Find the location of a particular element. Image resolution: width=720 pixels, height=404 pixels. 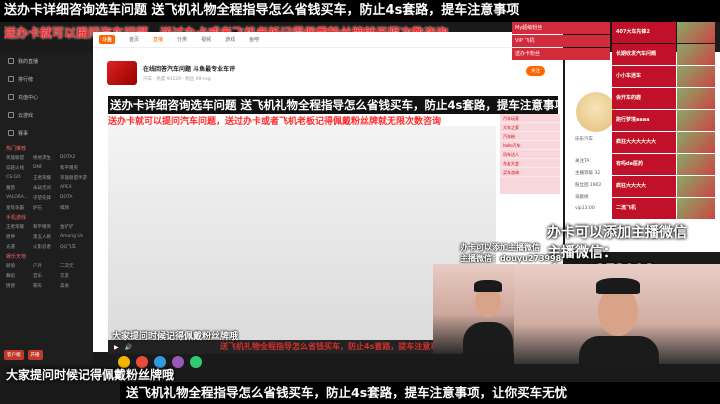

room-title: 在线回答汽车问题 斗鱼最专业车评 is located at coordinates (189, 69).